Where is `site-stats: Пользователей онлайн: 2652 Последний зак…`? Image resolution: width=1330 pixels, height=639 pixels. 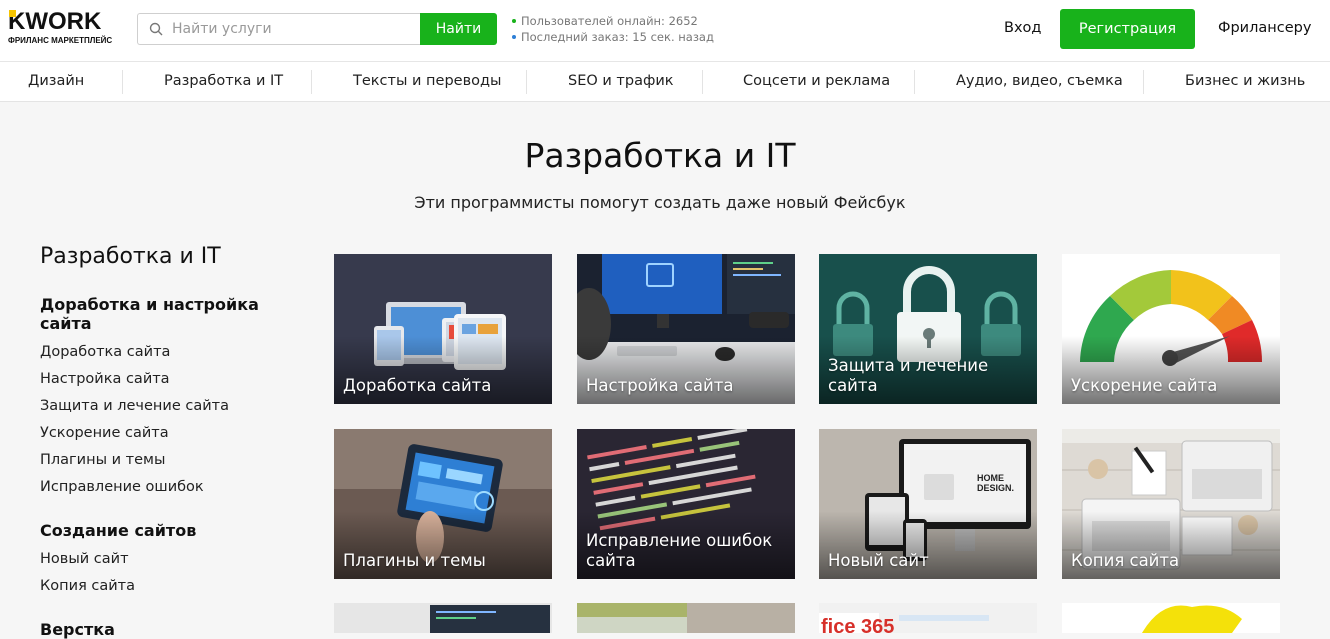
site-stats: Пользователей онлайн: 2652 Последний зак… is located at coordinates (613, 29).